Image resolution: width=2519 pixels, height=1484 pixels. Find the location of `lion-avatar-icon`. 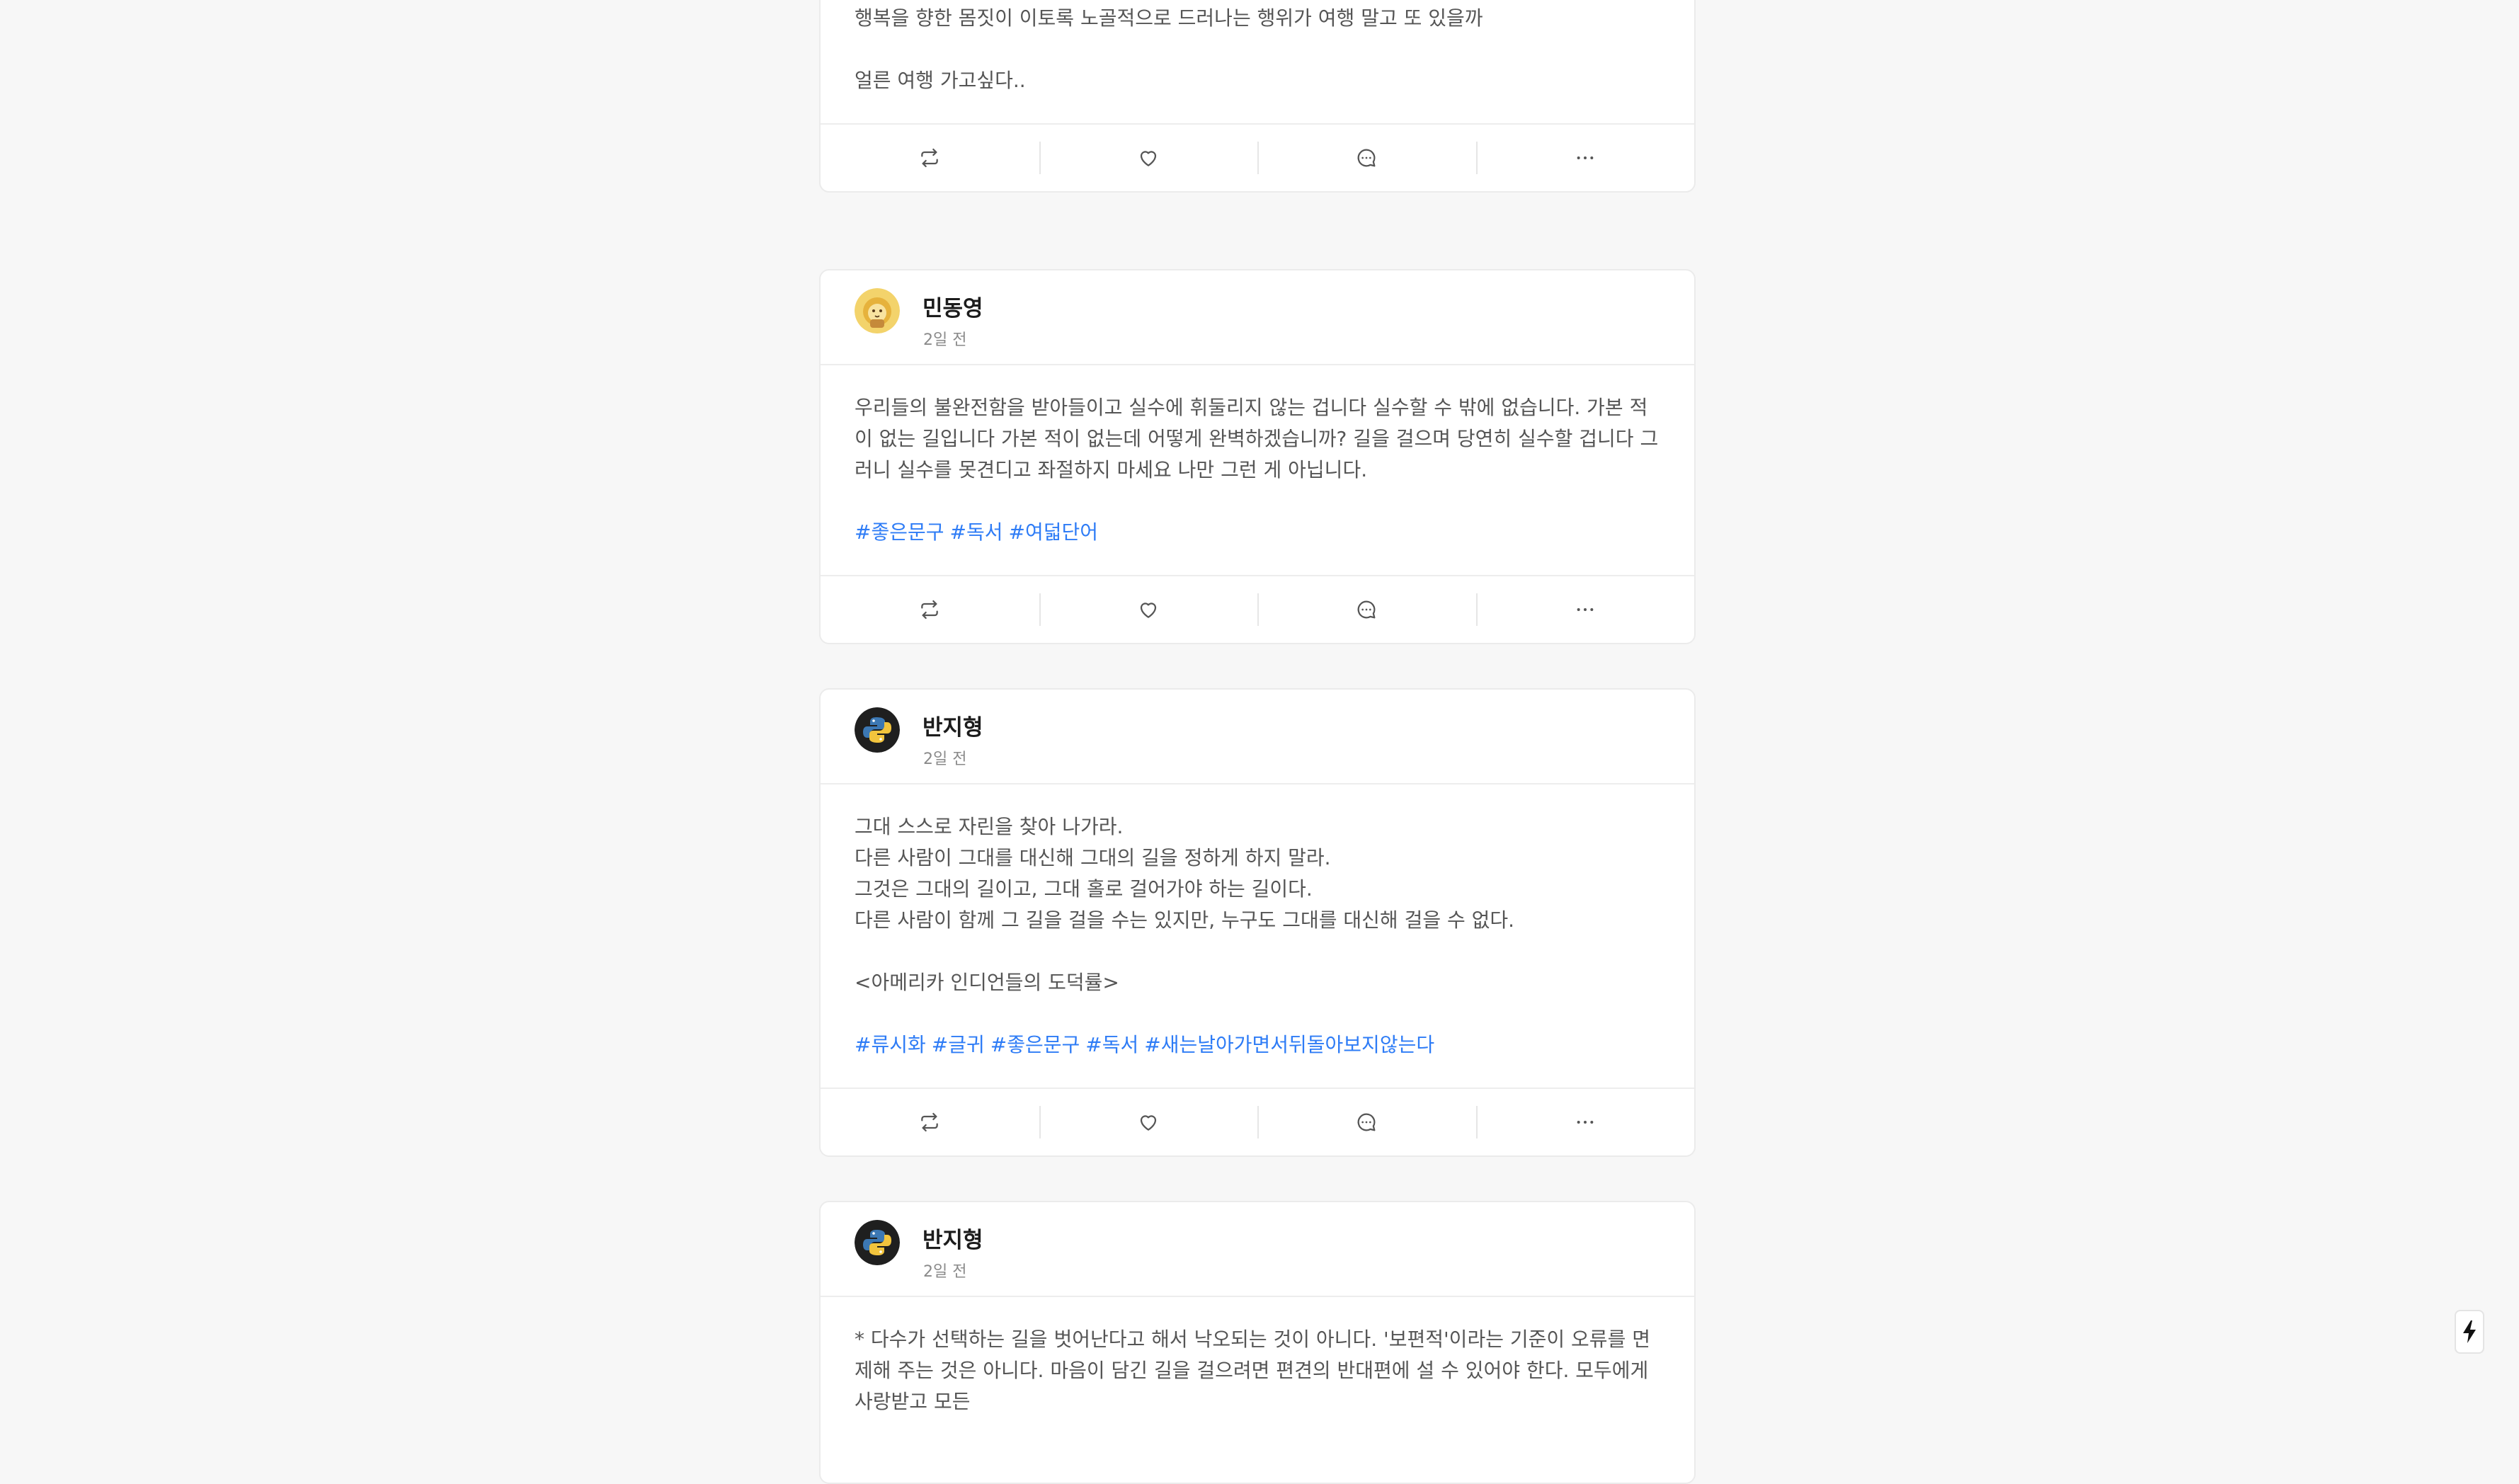

lion-avatar-icon is located at coordinates (878, 310).